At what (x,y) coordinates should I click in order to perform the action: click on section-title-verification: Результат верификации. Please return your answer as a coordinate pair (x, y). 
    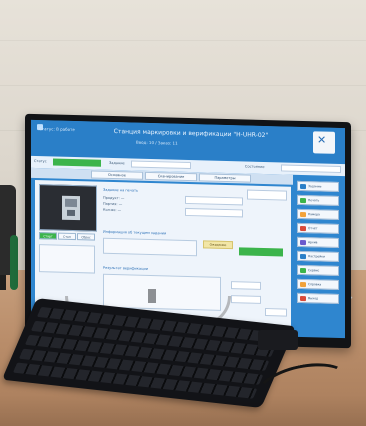
    Looking at the image, I should click on (126, 268).